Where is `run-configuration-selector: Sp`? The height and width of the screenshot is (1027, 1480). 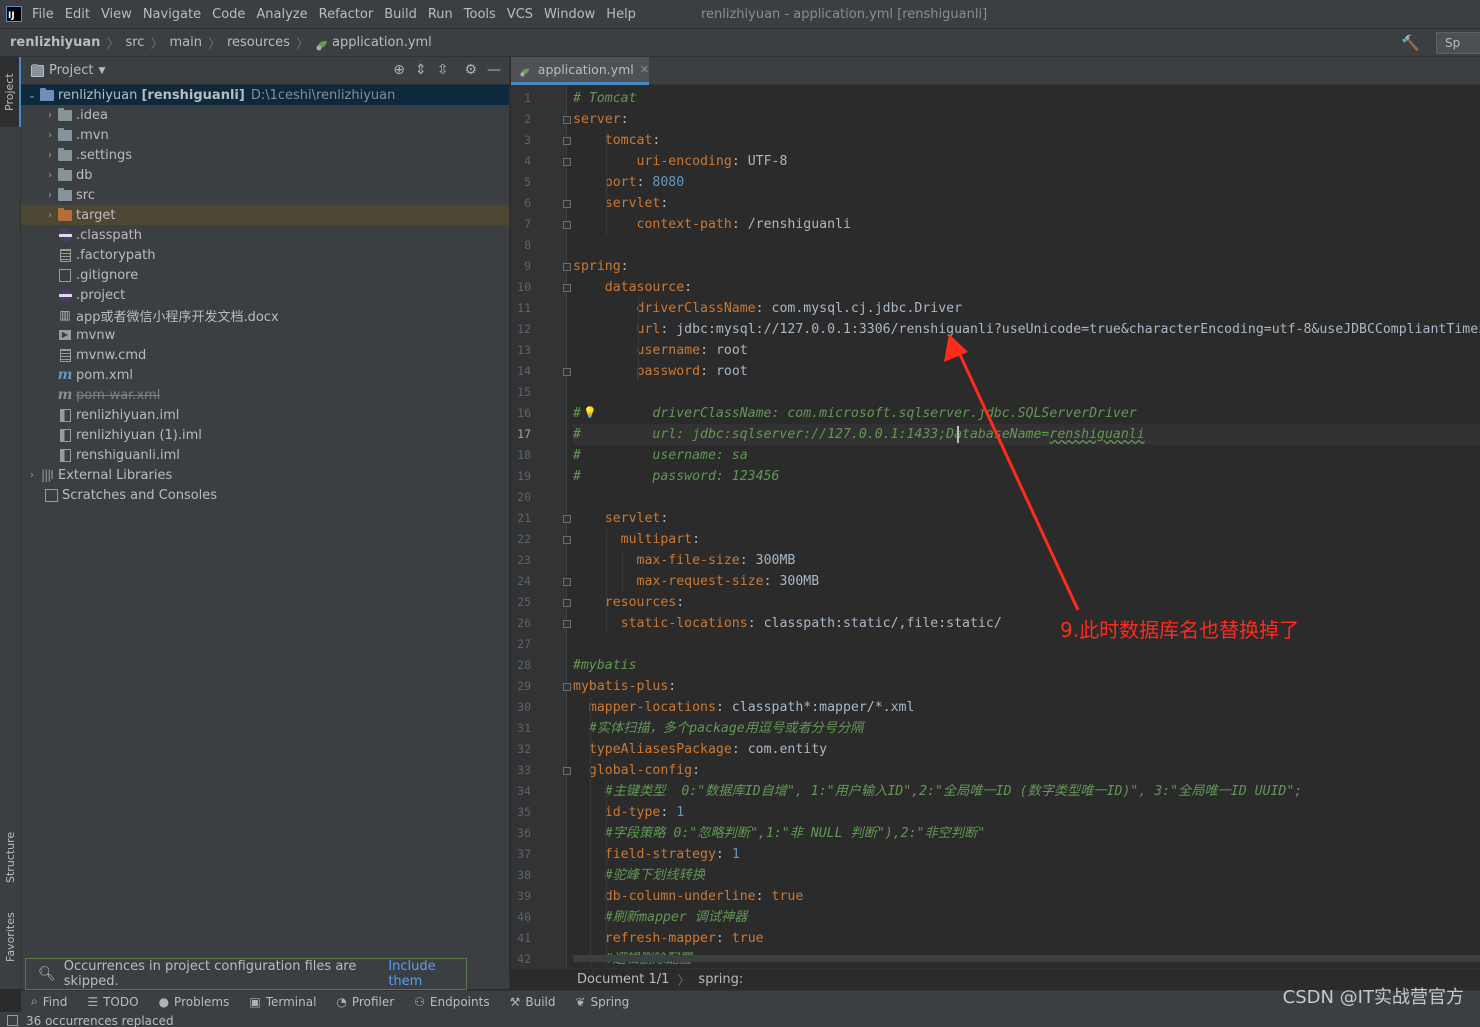 run-configuration-selector: Sp is located at coordinates (1458, 43).